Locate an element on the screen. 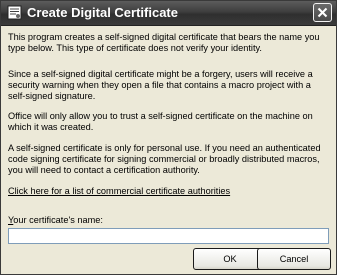 The image size is (337, 275). title-bar: Create Digital Certificate is located at coordinates (168, 13).